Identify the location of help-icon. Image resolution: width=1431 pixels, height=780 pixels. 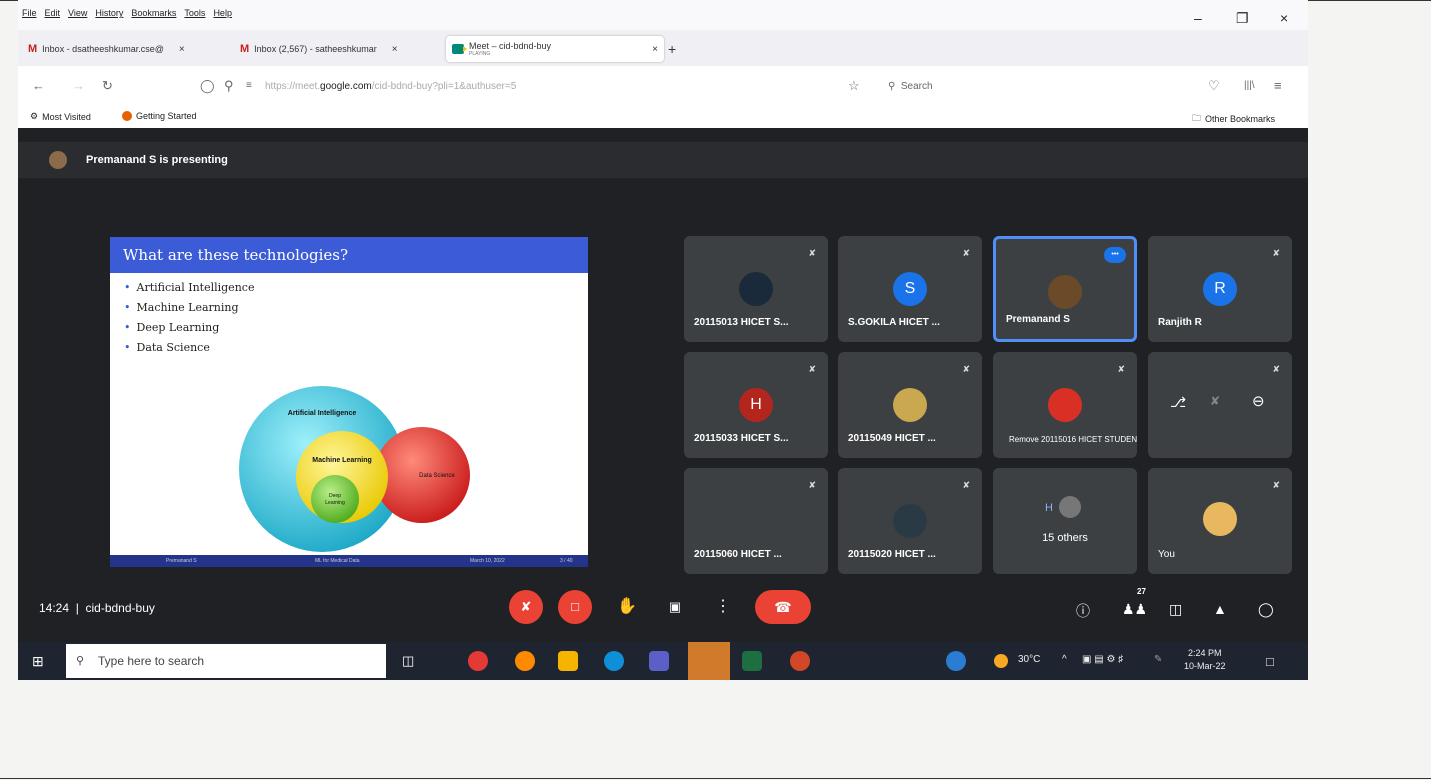
(956, 661).